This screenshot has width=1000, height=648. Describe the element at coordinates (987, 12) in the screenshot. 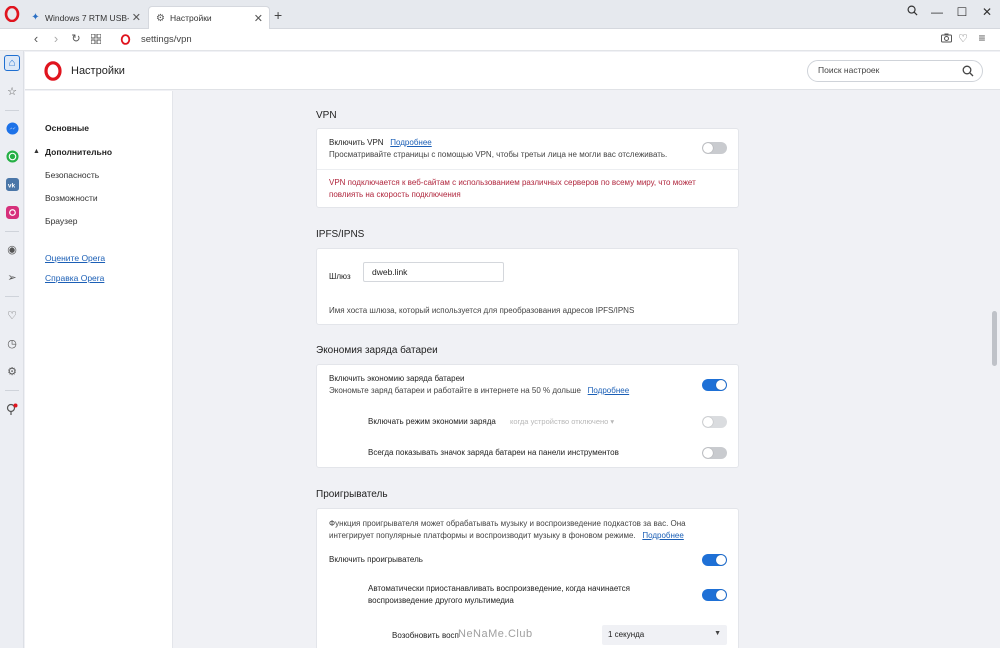

I see `close-window-button: ✕` at that location.